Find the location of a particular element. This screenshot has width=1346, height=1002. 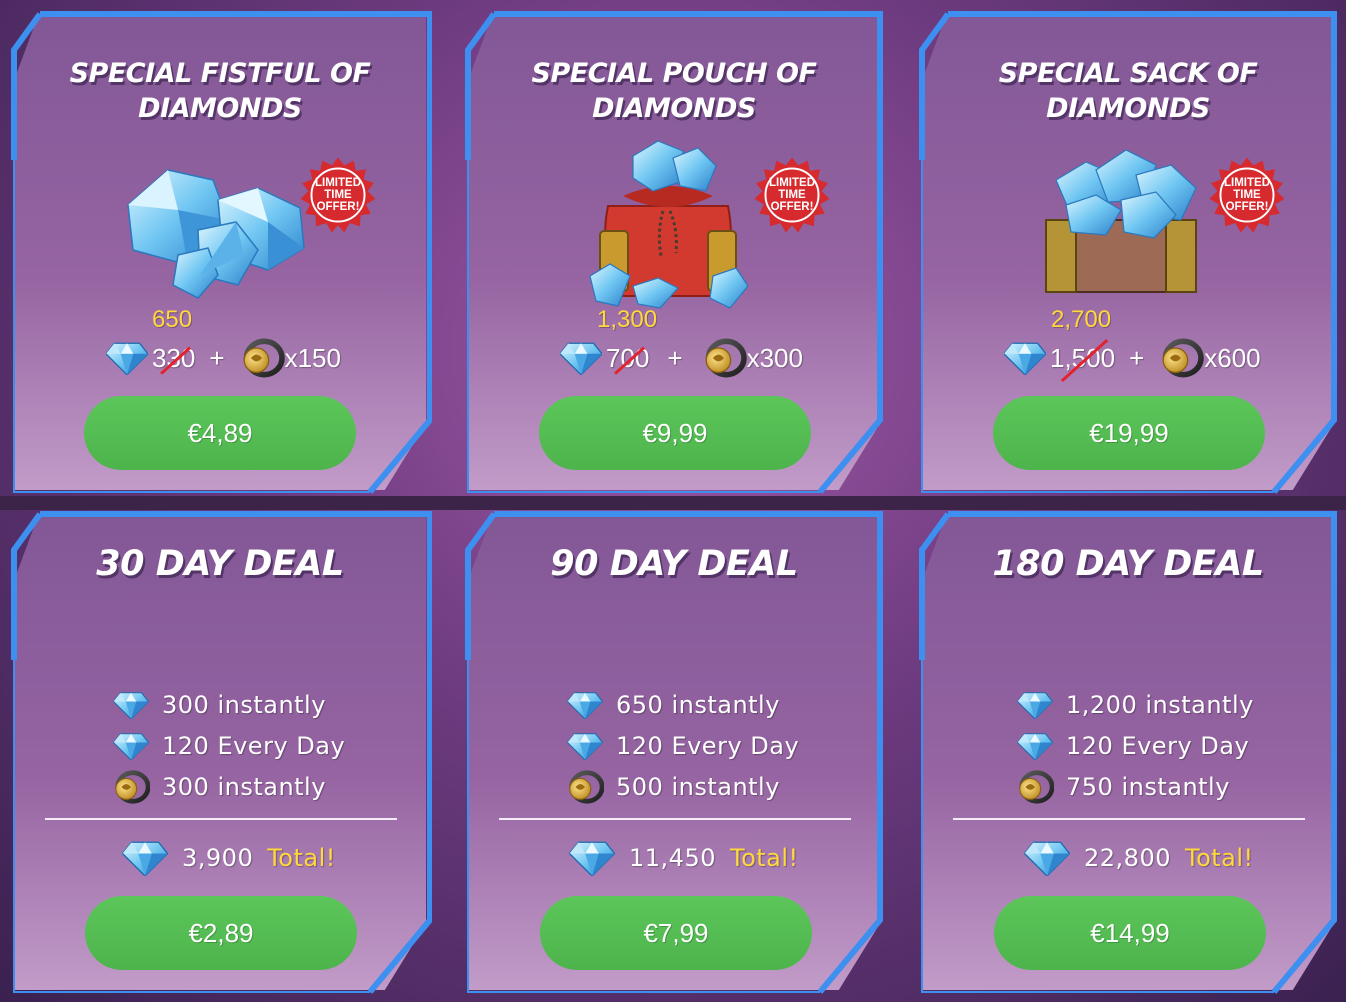

deal-row-instant-diamonds: 1,200 instantly is located at coordinates (1135, 705).